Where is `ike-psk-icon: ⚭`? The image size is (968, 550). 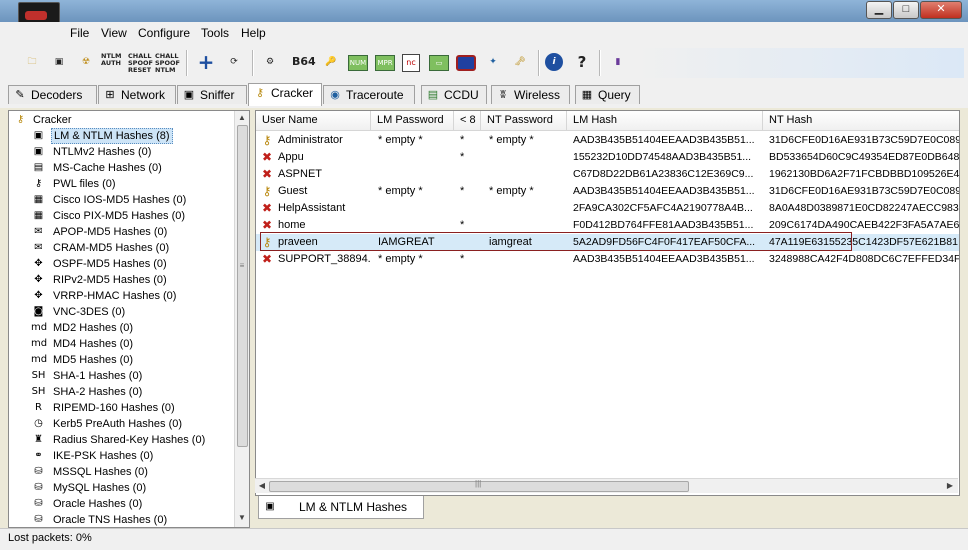 ike-psk-icon: ⚭ is located at coordinates (38, 455).